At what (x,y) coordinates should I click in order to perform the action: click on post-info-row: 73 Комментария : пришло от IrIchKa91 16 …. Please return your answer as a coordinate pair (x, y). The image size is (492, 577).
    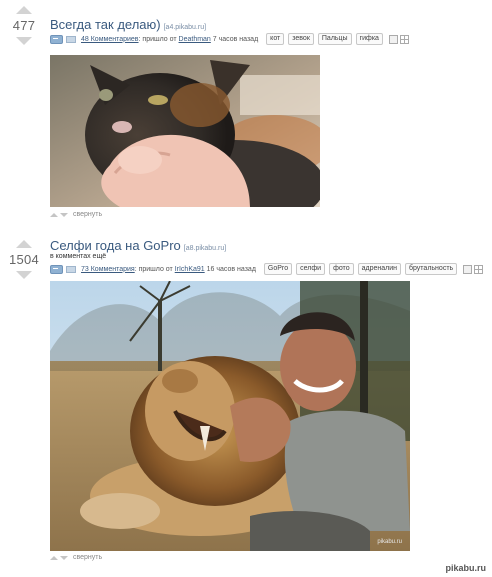
    Looking at the image, I should click on (267, 269).